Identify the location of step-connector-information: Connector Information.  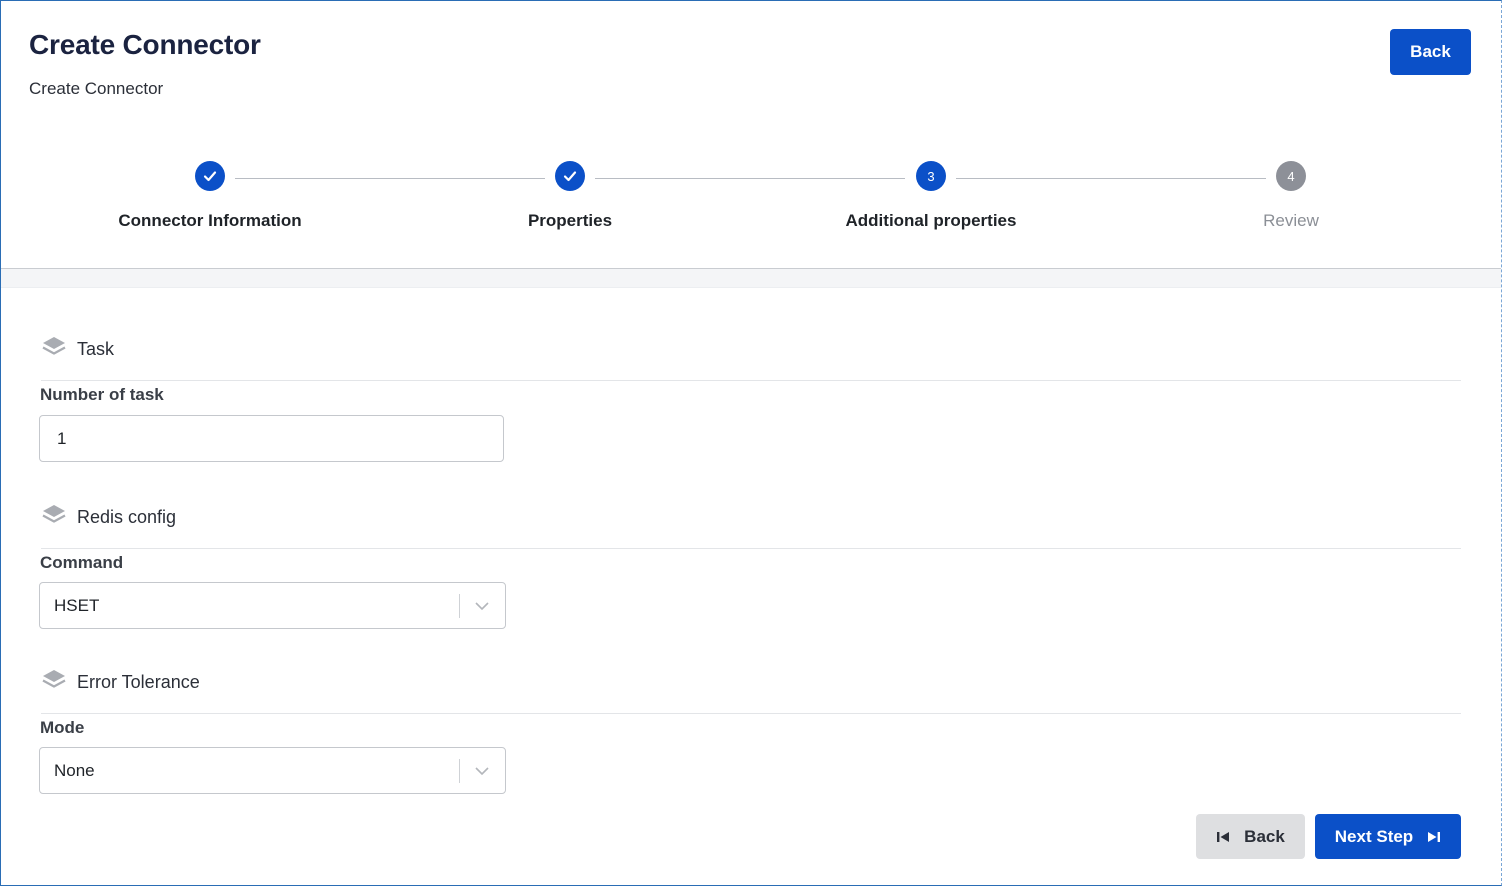
(210, 196).